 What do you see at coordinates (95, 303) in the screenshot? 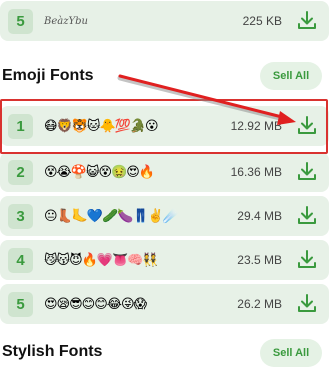
I see `font-preview: 😍😪😎😊😊😂😜😱` at bounding box center [95, 303].